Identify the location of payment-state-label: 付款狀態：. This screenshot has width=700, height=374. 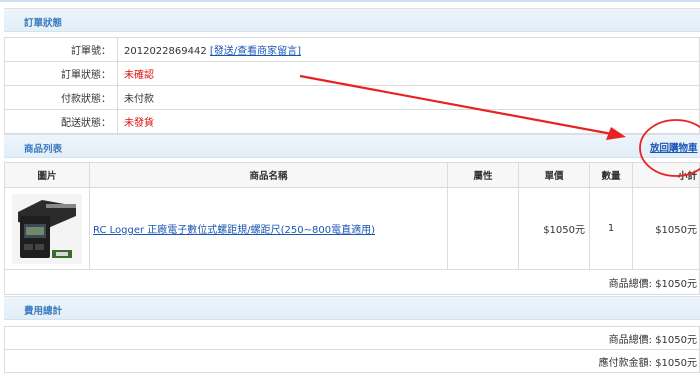
(61, 97).